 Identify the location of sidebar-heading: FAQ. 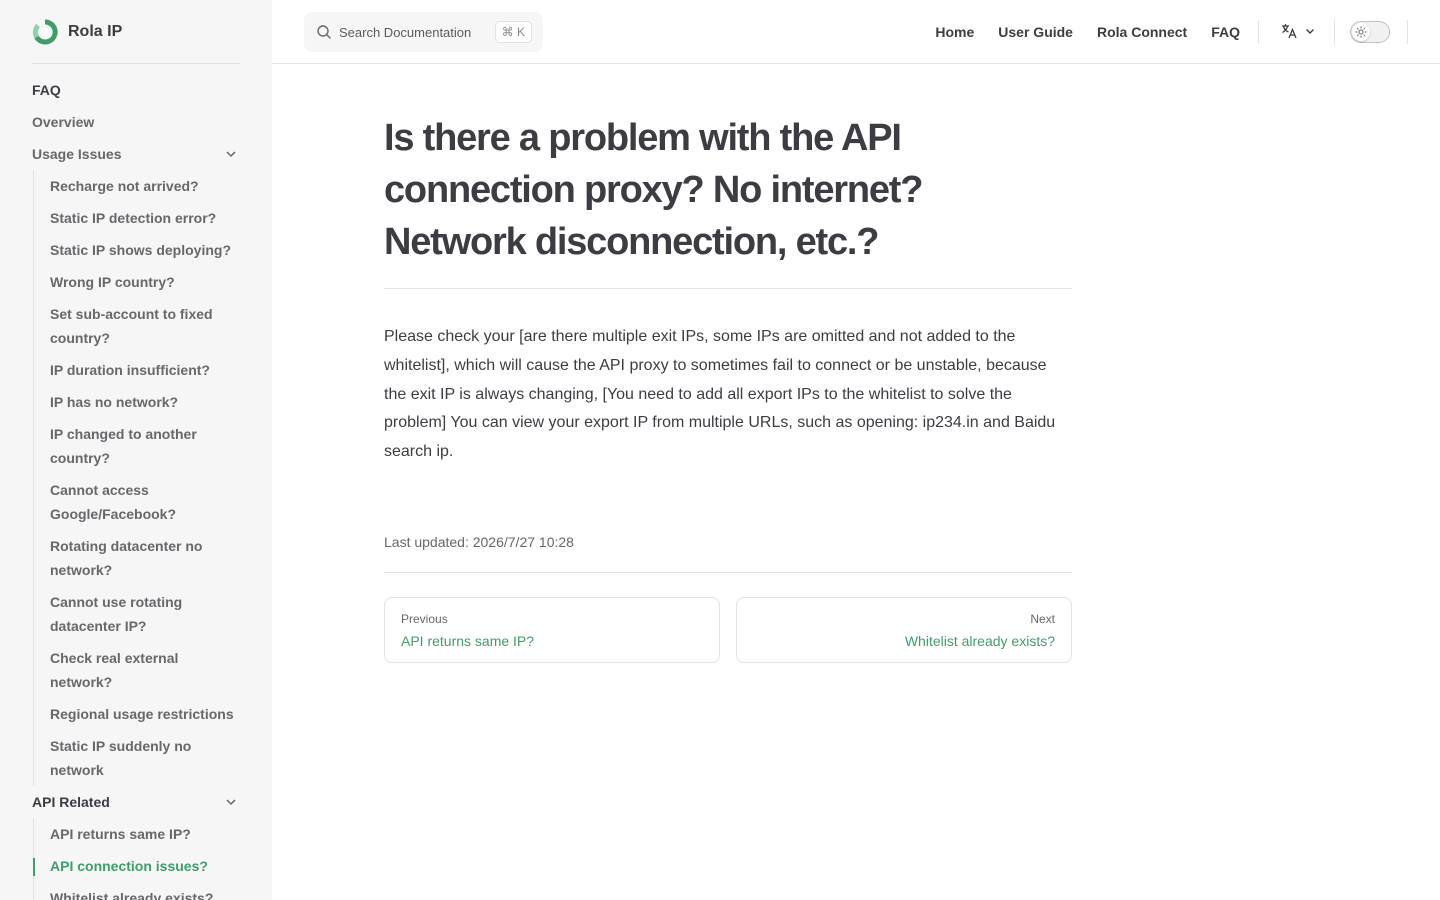
(46, 90).